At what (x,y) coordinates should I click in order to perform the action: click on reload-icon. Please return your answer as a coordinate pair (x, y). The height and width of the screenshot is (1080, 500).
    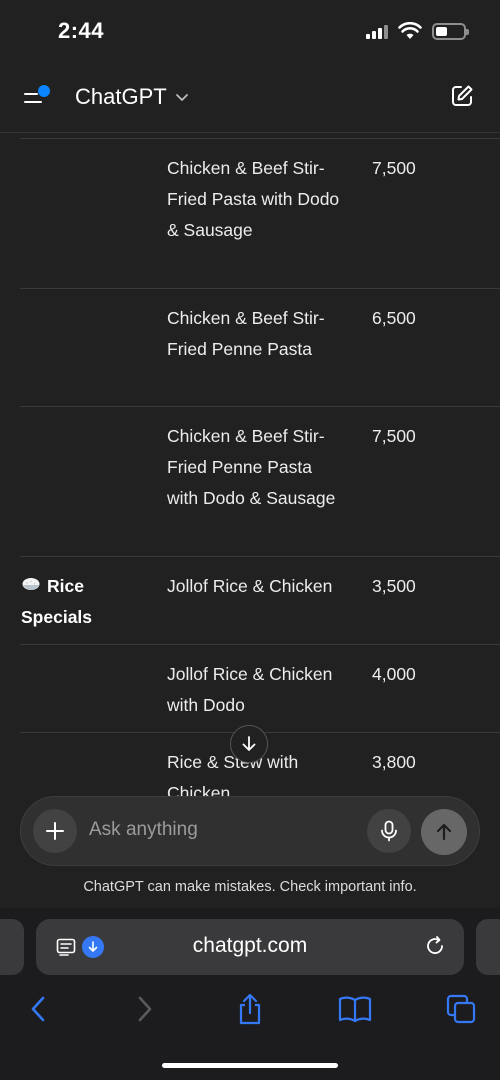
    Looking at the image, I should click on (435, 946).